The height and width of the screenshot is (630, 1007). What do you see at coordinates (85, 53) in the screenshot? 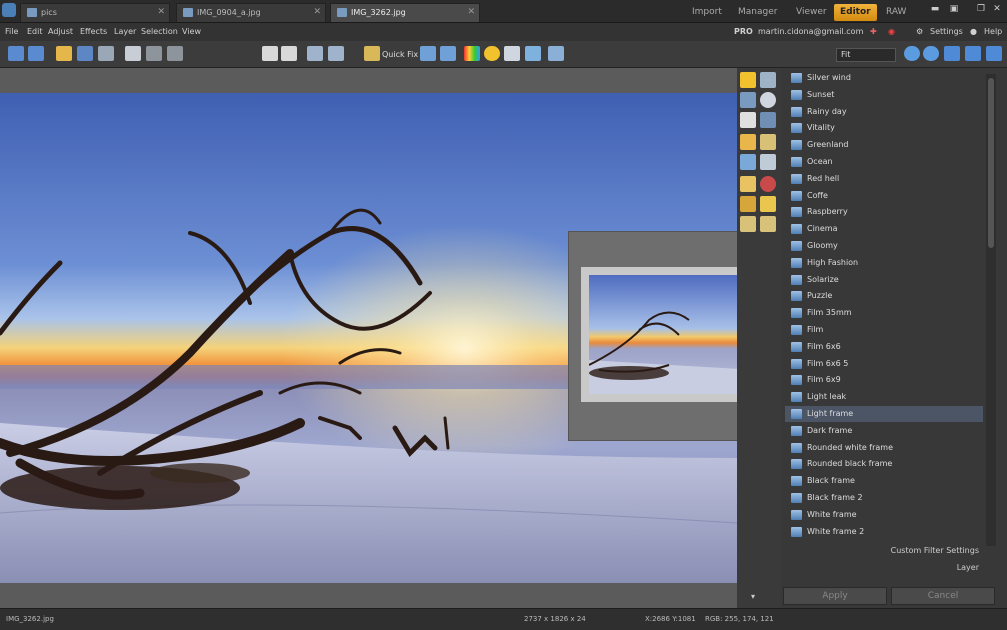
I see `save-icon` at bounding box center [85, 53].